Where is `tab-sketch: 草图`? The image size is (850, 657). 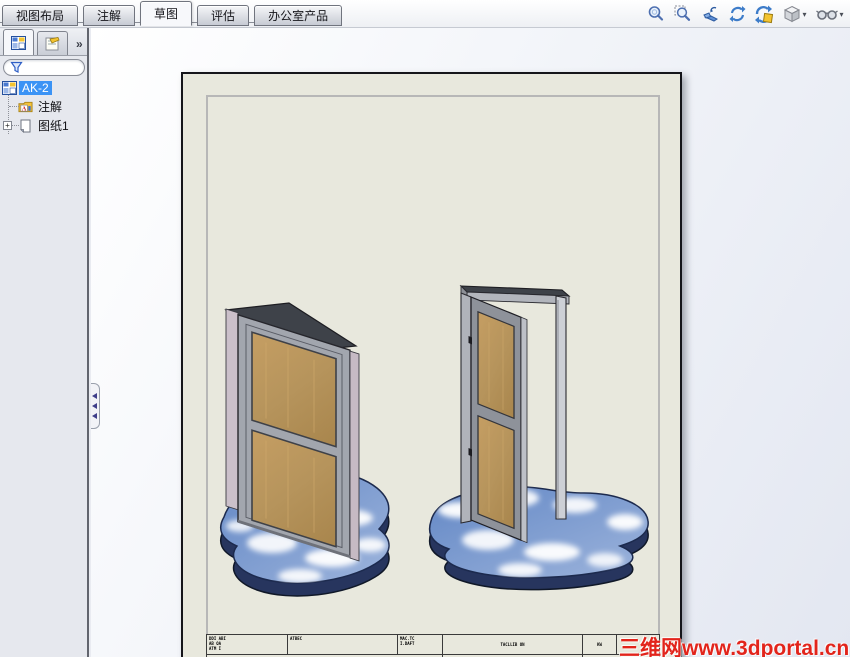 tab-sketch: 草图 is located at coordinates (166, 13).